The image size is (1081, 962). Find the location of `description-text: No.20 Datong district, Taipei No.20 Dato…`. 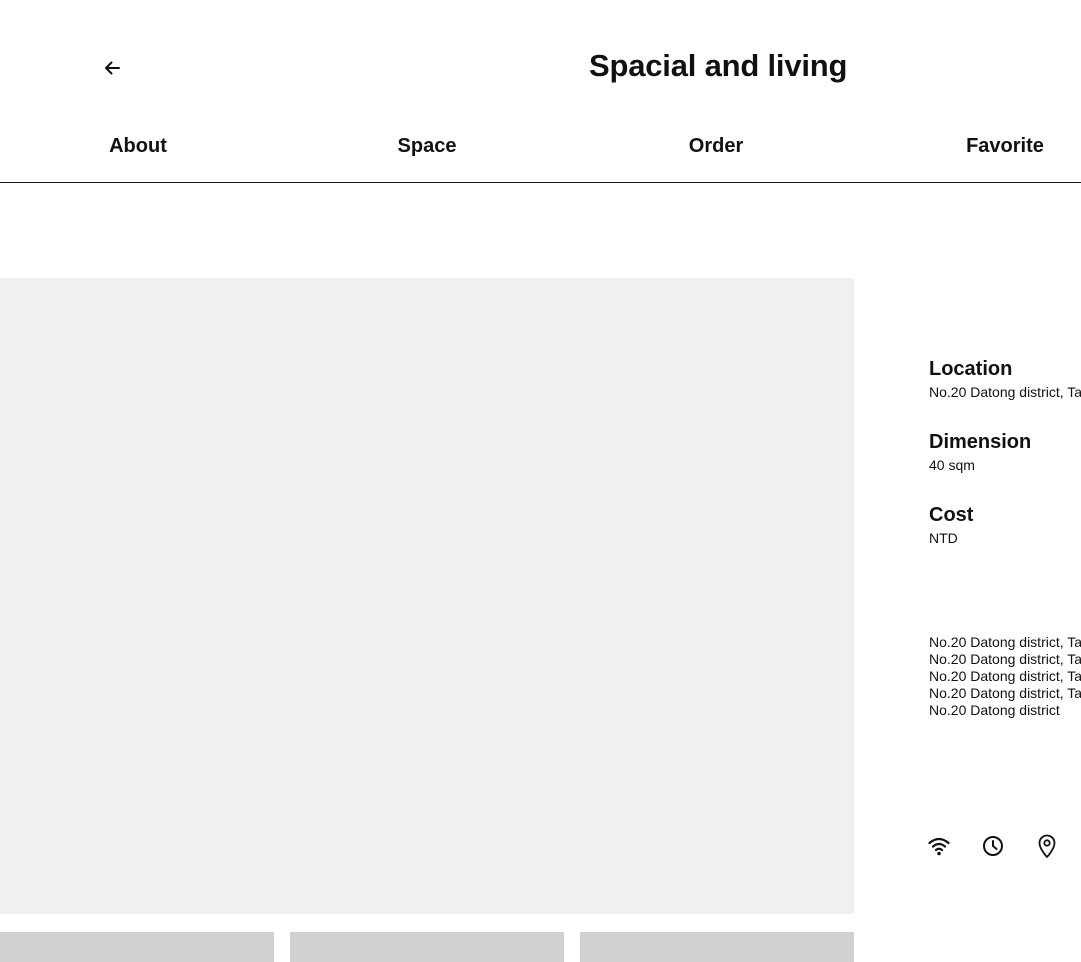

description-text: No.20 Datong district, Taipei No.20 Dato… is located at coordinates (1005, 676).